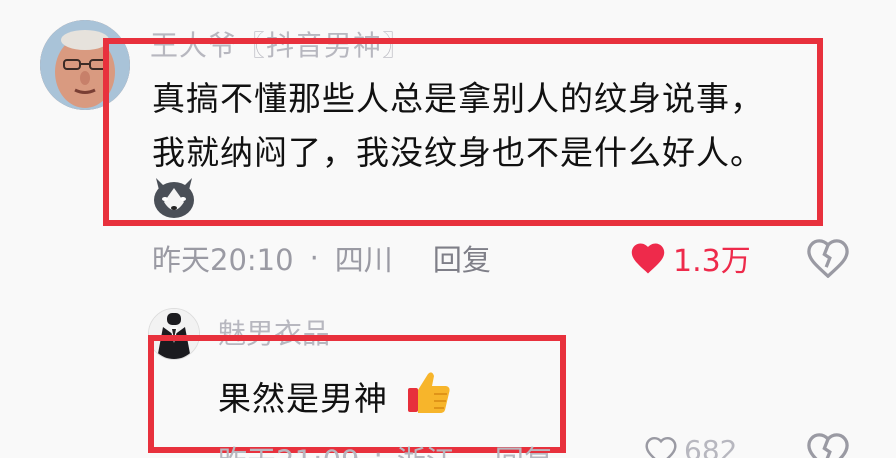  Describe the element at coordinates (648, 258) in the screenshot. I see `heart-filled-icon` at that location.